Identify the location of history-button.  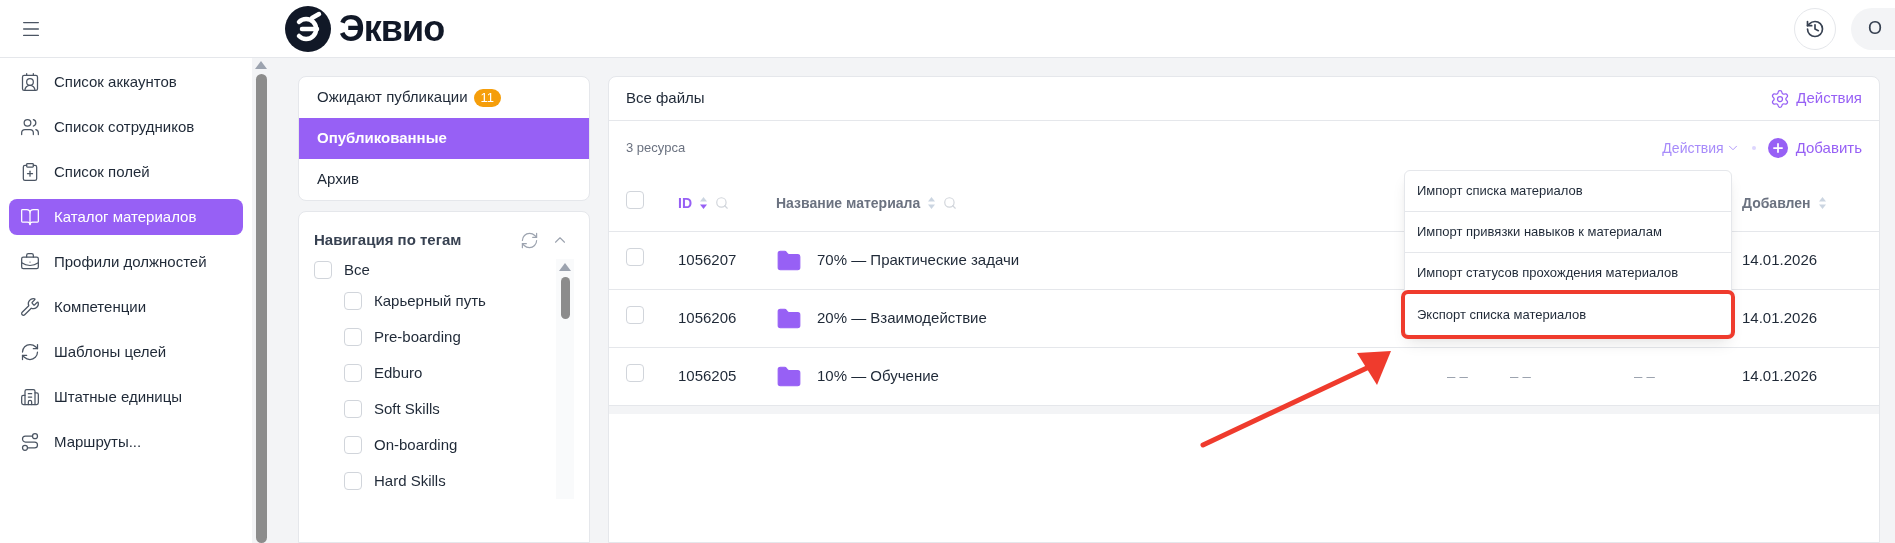
(1815, 28).